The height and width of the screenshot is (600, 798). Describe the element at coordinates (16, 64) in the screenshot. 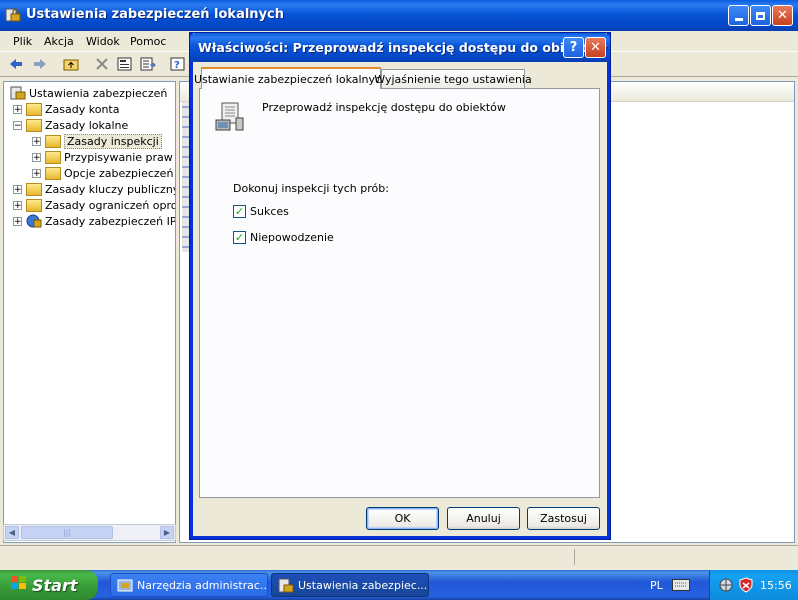

I see `back-arrow-icon` at that location.